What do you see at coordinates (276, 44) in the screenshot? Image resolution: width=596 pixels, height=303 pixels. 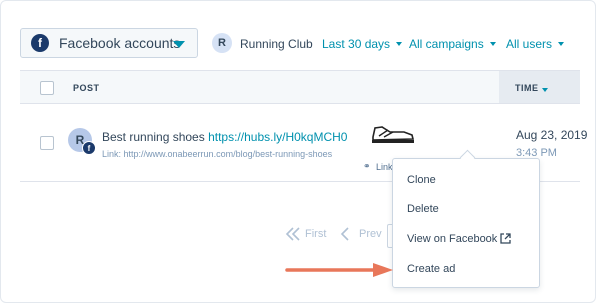 I see `club-name: Running Club` at bounding box center [276, 44].